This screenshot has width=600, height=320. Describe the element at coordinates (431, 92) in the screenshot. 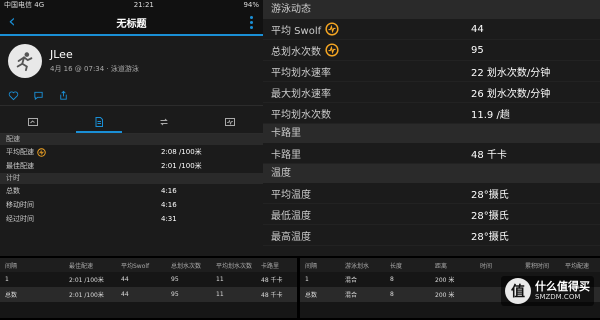

I see `max-stroke-rate-row: 最大划水速率 26 划水次数/分钟` at that location.